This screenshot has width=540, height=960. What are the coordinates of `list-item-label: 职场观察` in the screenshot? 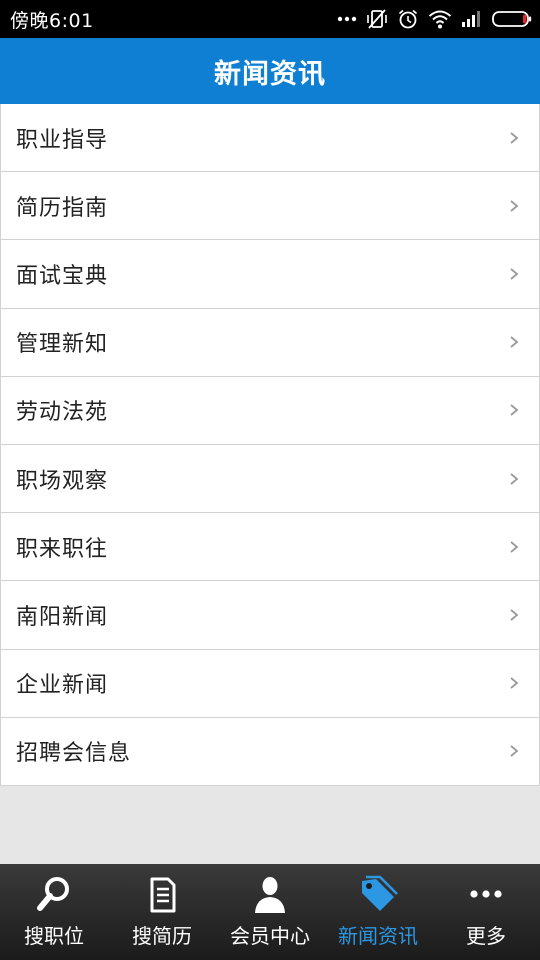 It's located at (62, 481).